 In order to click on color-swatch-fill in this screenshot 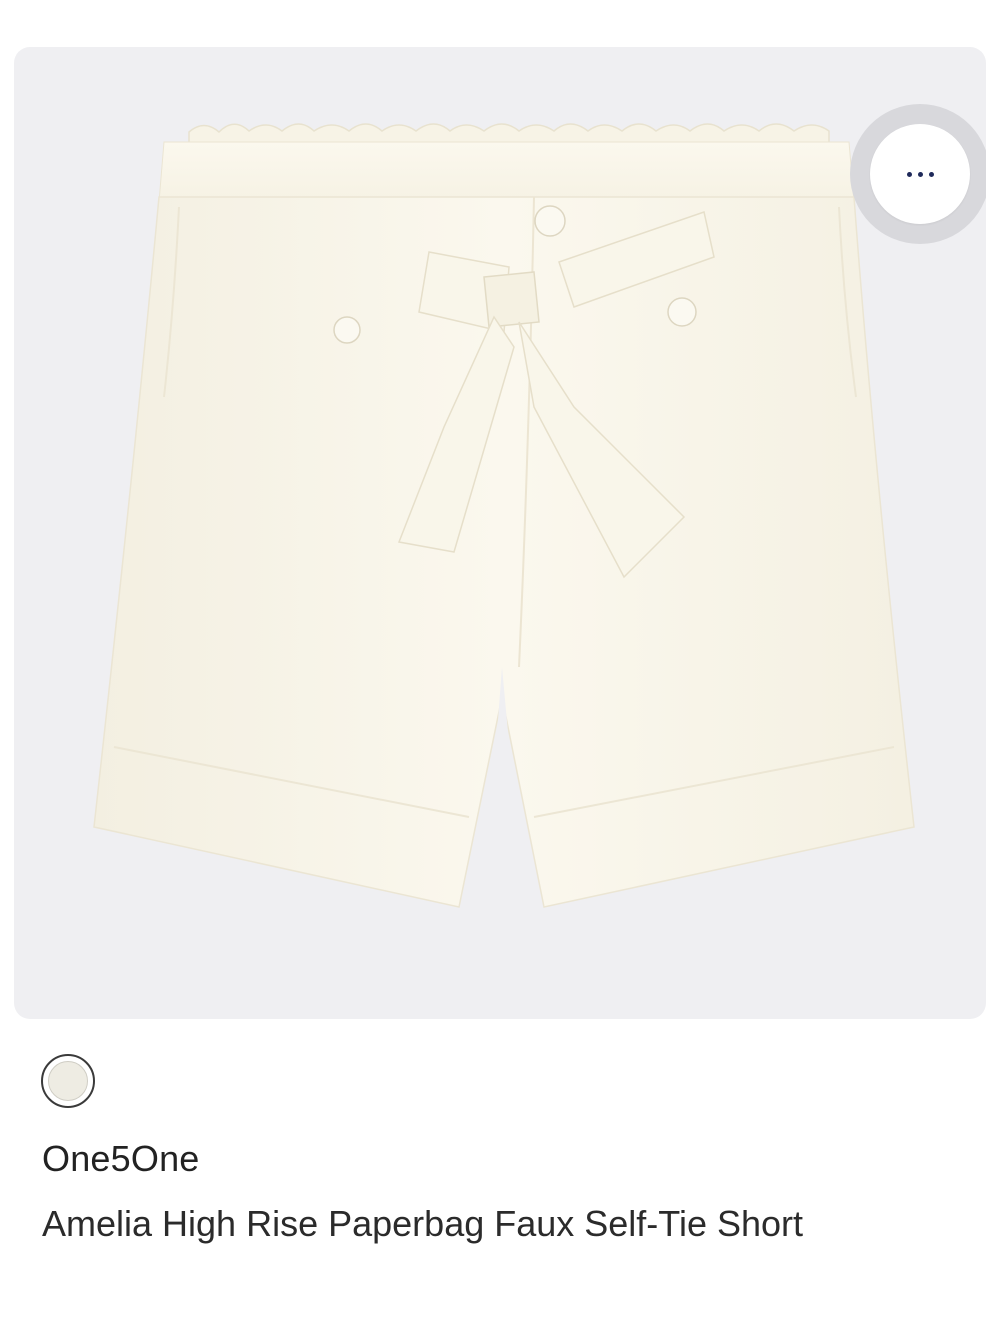, I will do `click(68, 1081)`.